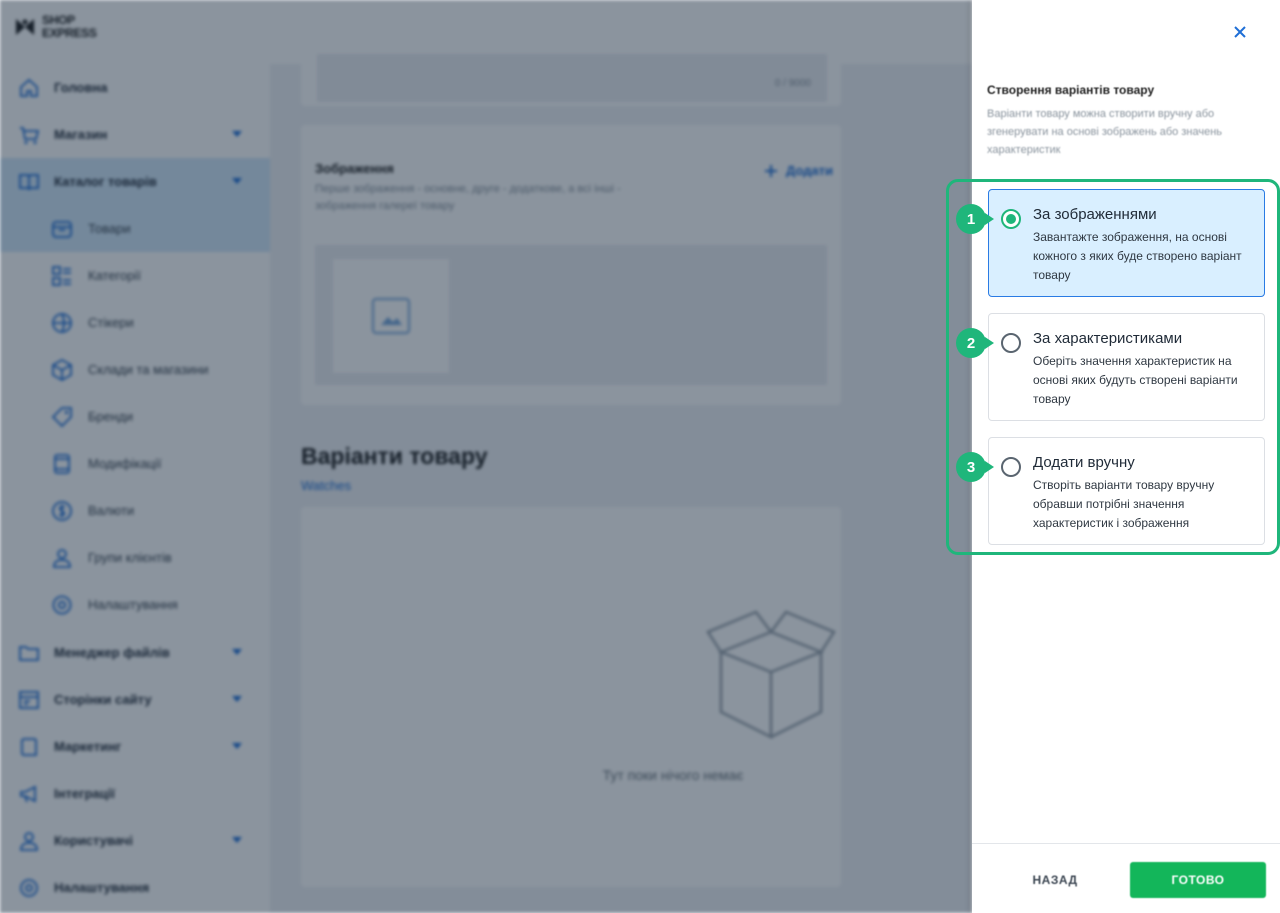  I want to click on step-badge-2: 2, so click(975, 343).